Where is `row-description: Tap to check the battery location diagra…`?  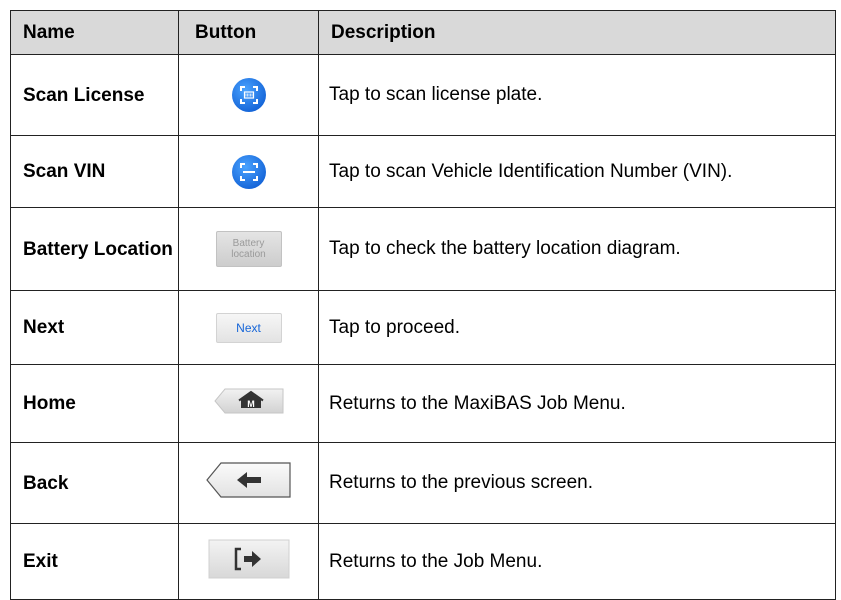
row-description: Tap to check the battery location diagra… is located at coordinates (577, 249).